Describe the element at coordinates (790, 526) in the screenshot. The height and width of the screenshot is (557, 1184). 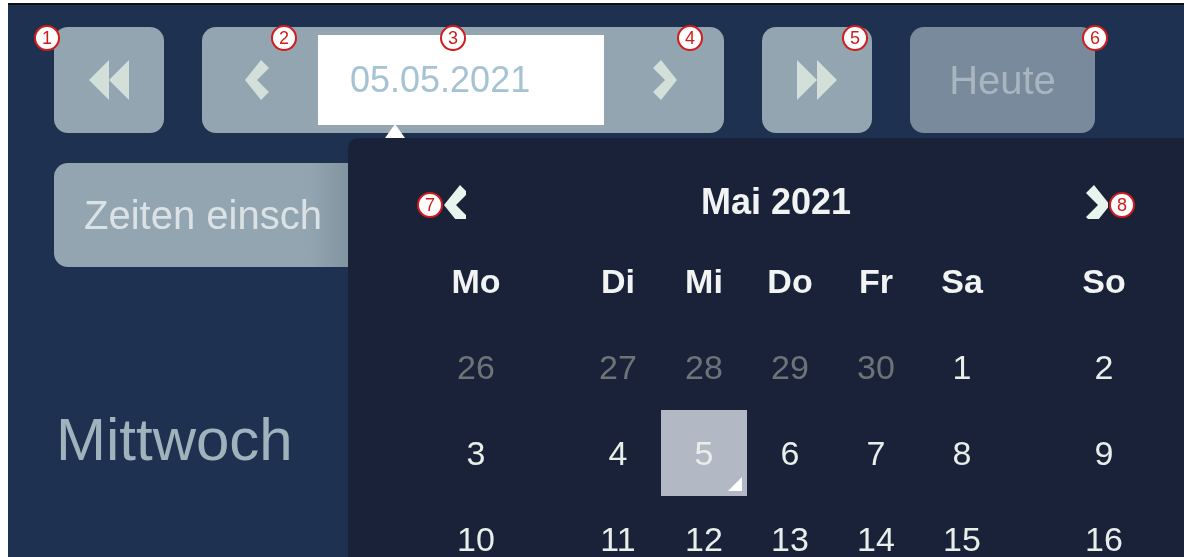
I see `day-cell: 13` at that location.